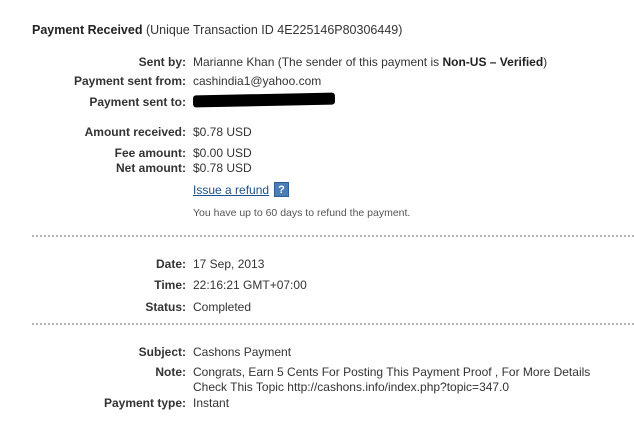 The image size is (634, 432). I want to click on time-value: 22:16:21 GMT+07:00, so click(250, 285).